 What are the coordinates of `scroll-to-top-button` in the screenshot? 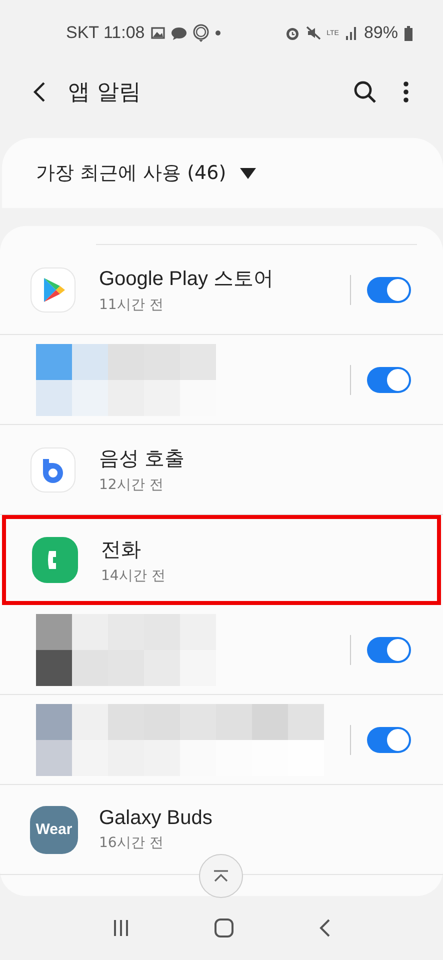 It's located at (221, 876).